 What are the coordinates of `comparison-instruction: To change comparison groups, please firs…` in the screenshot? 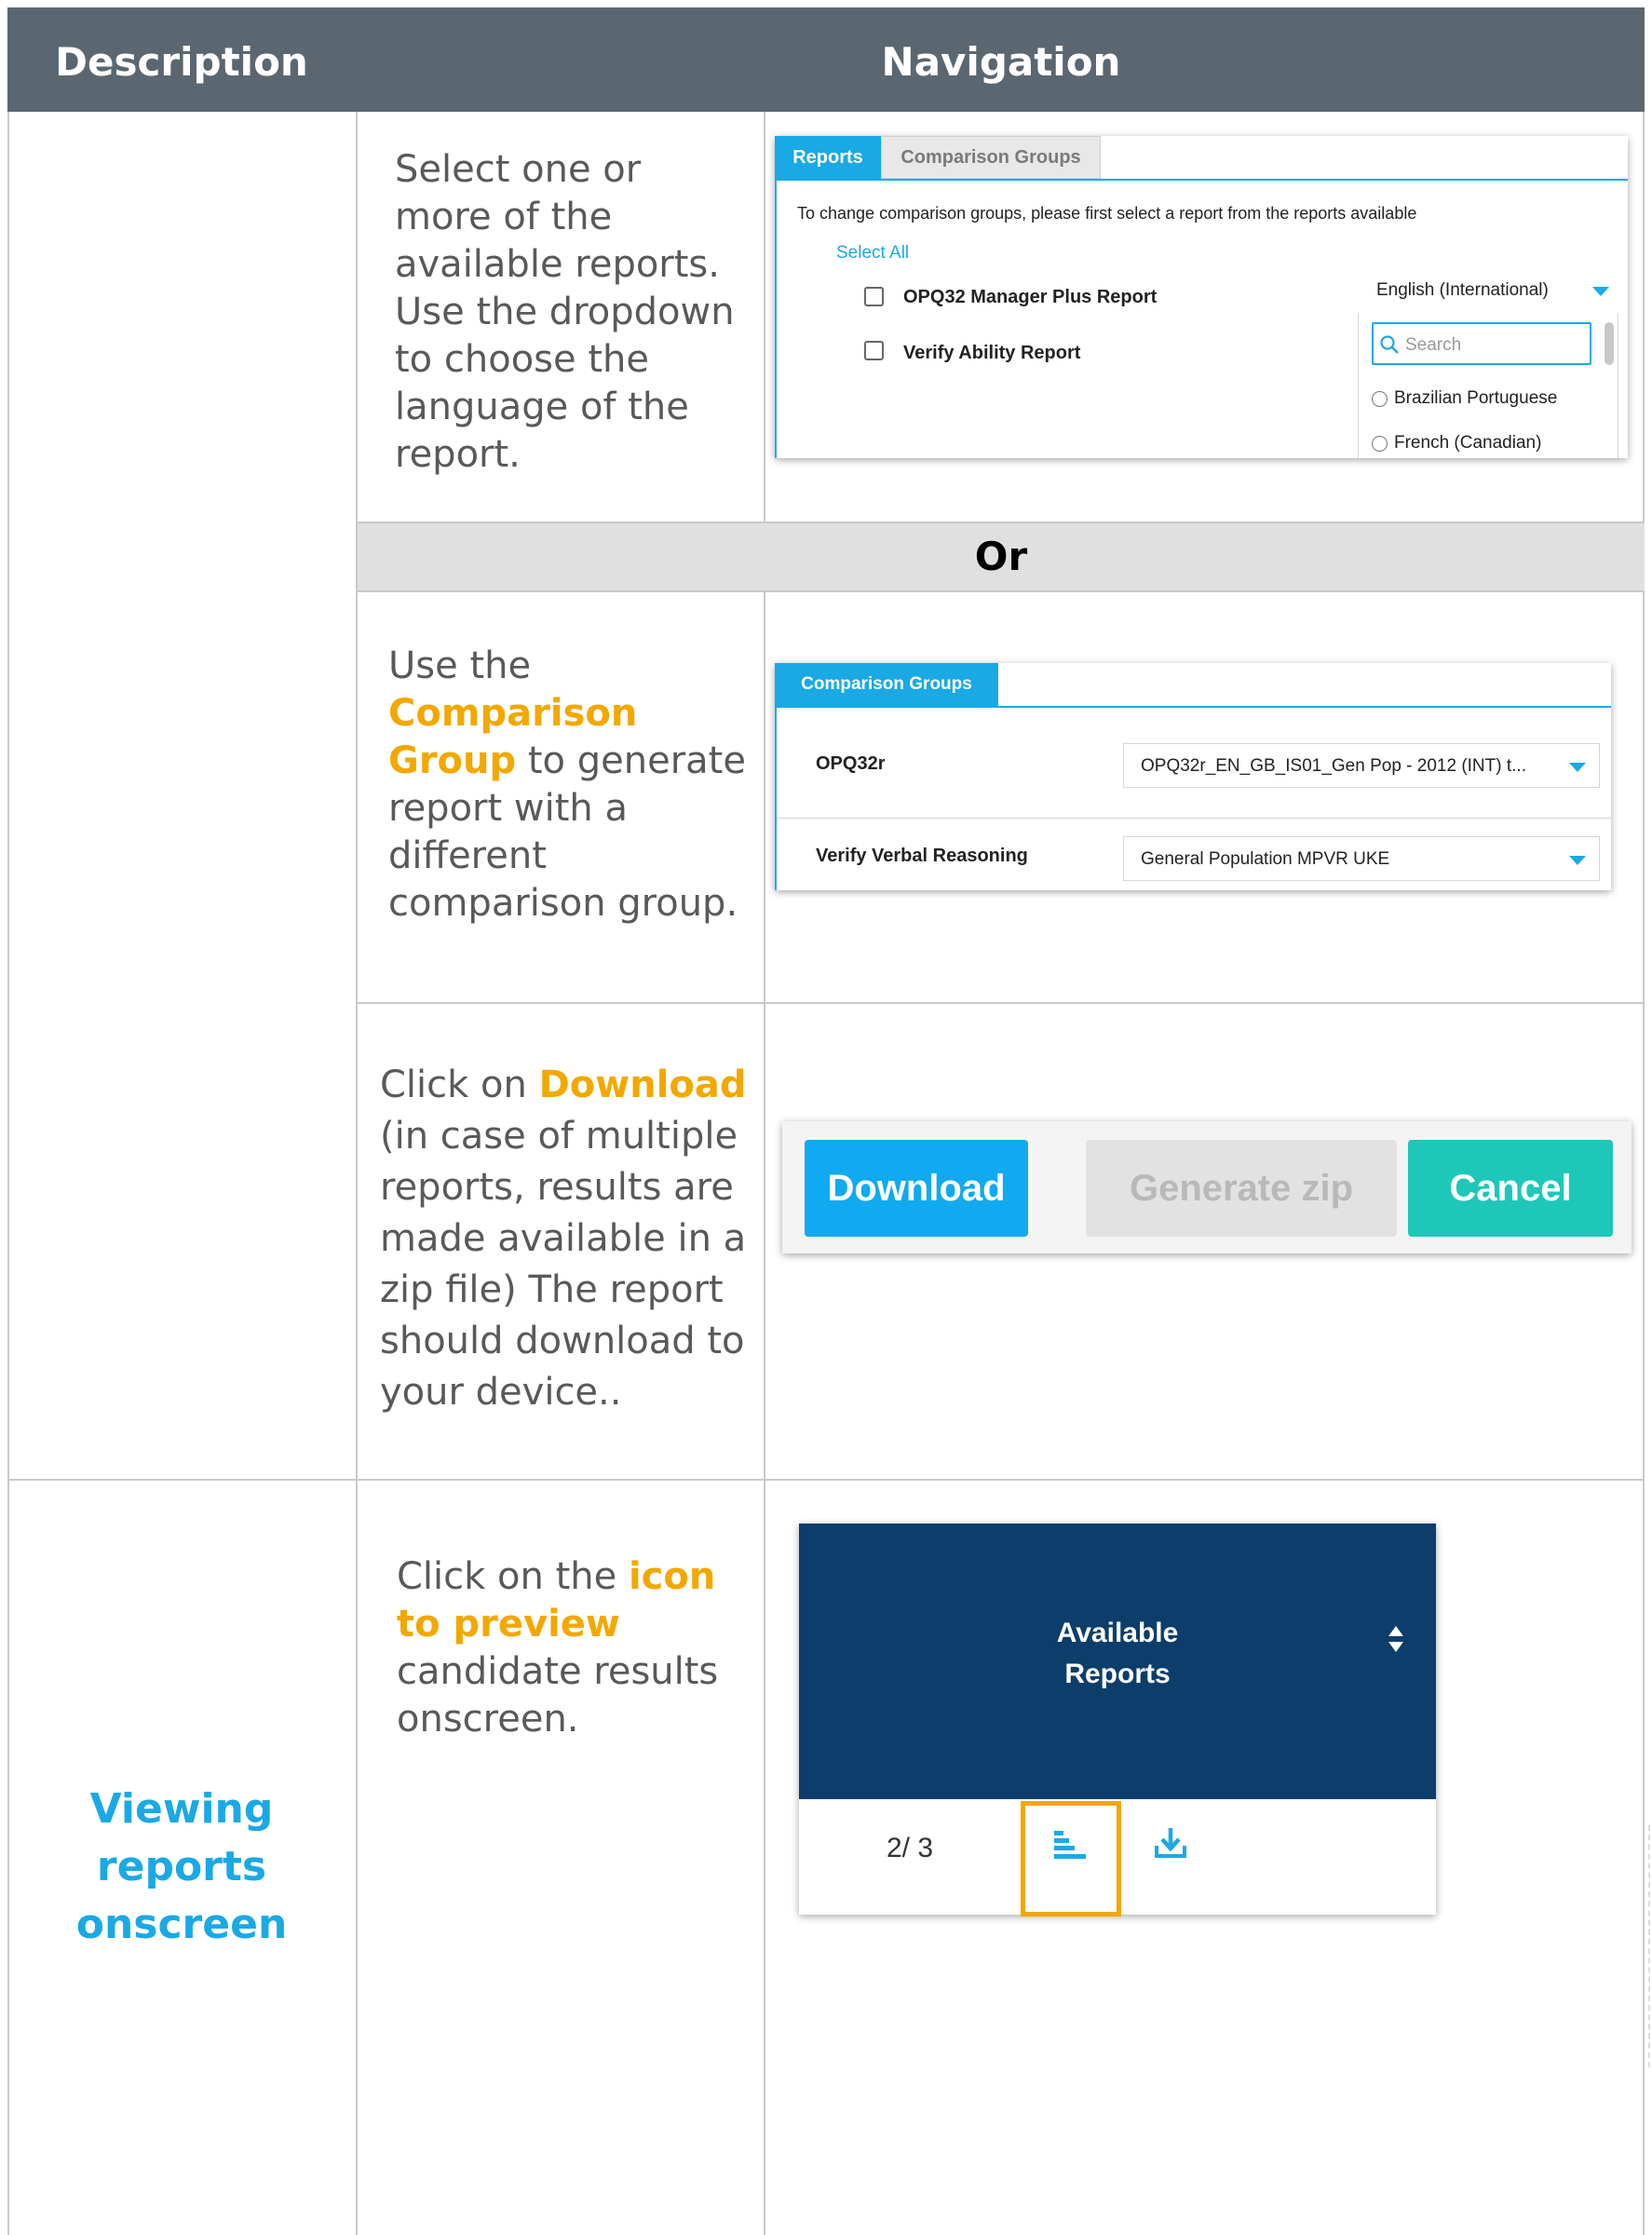 It's located at (1107, 213).